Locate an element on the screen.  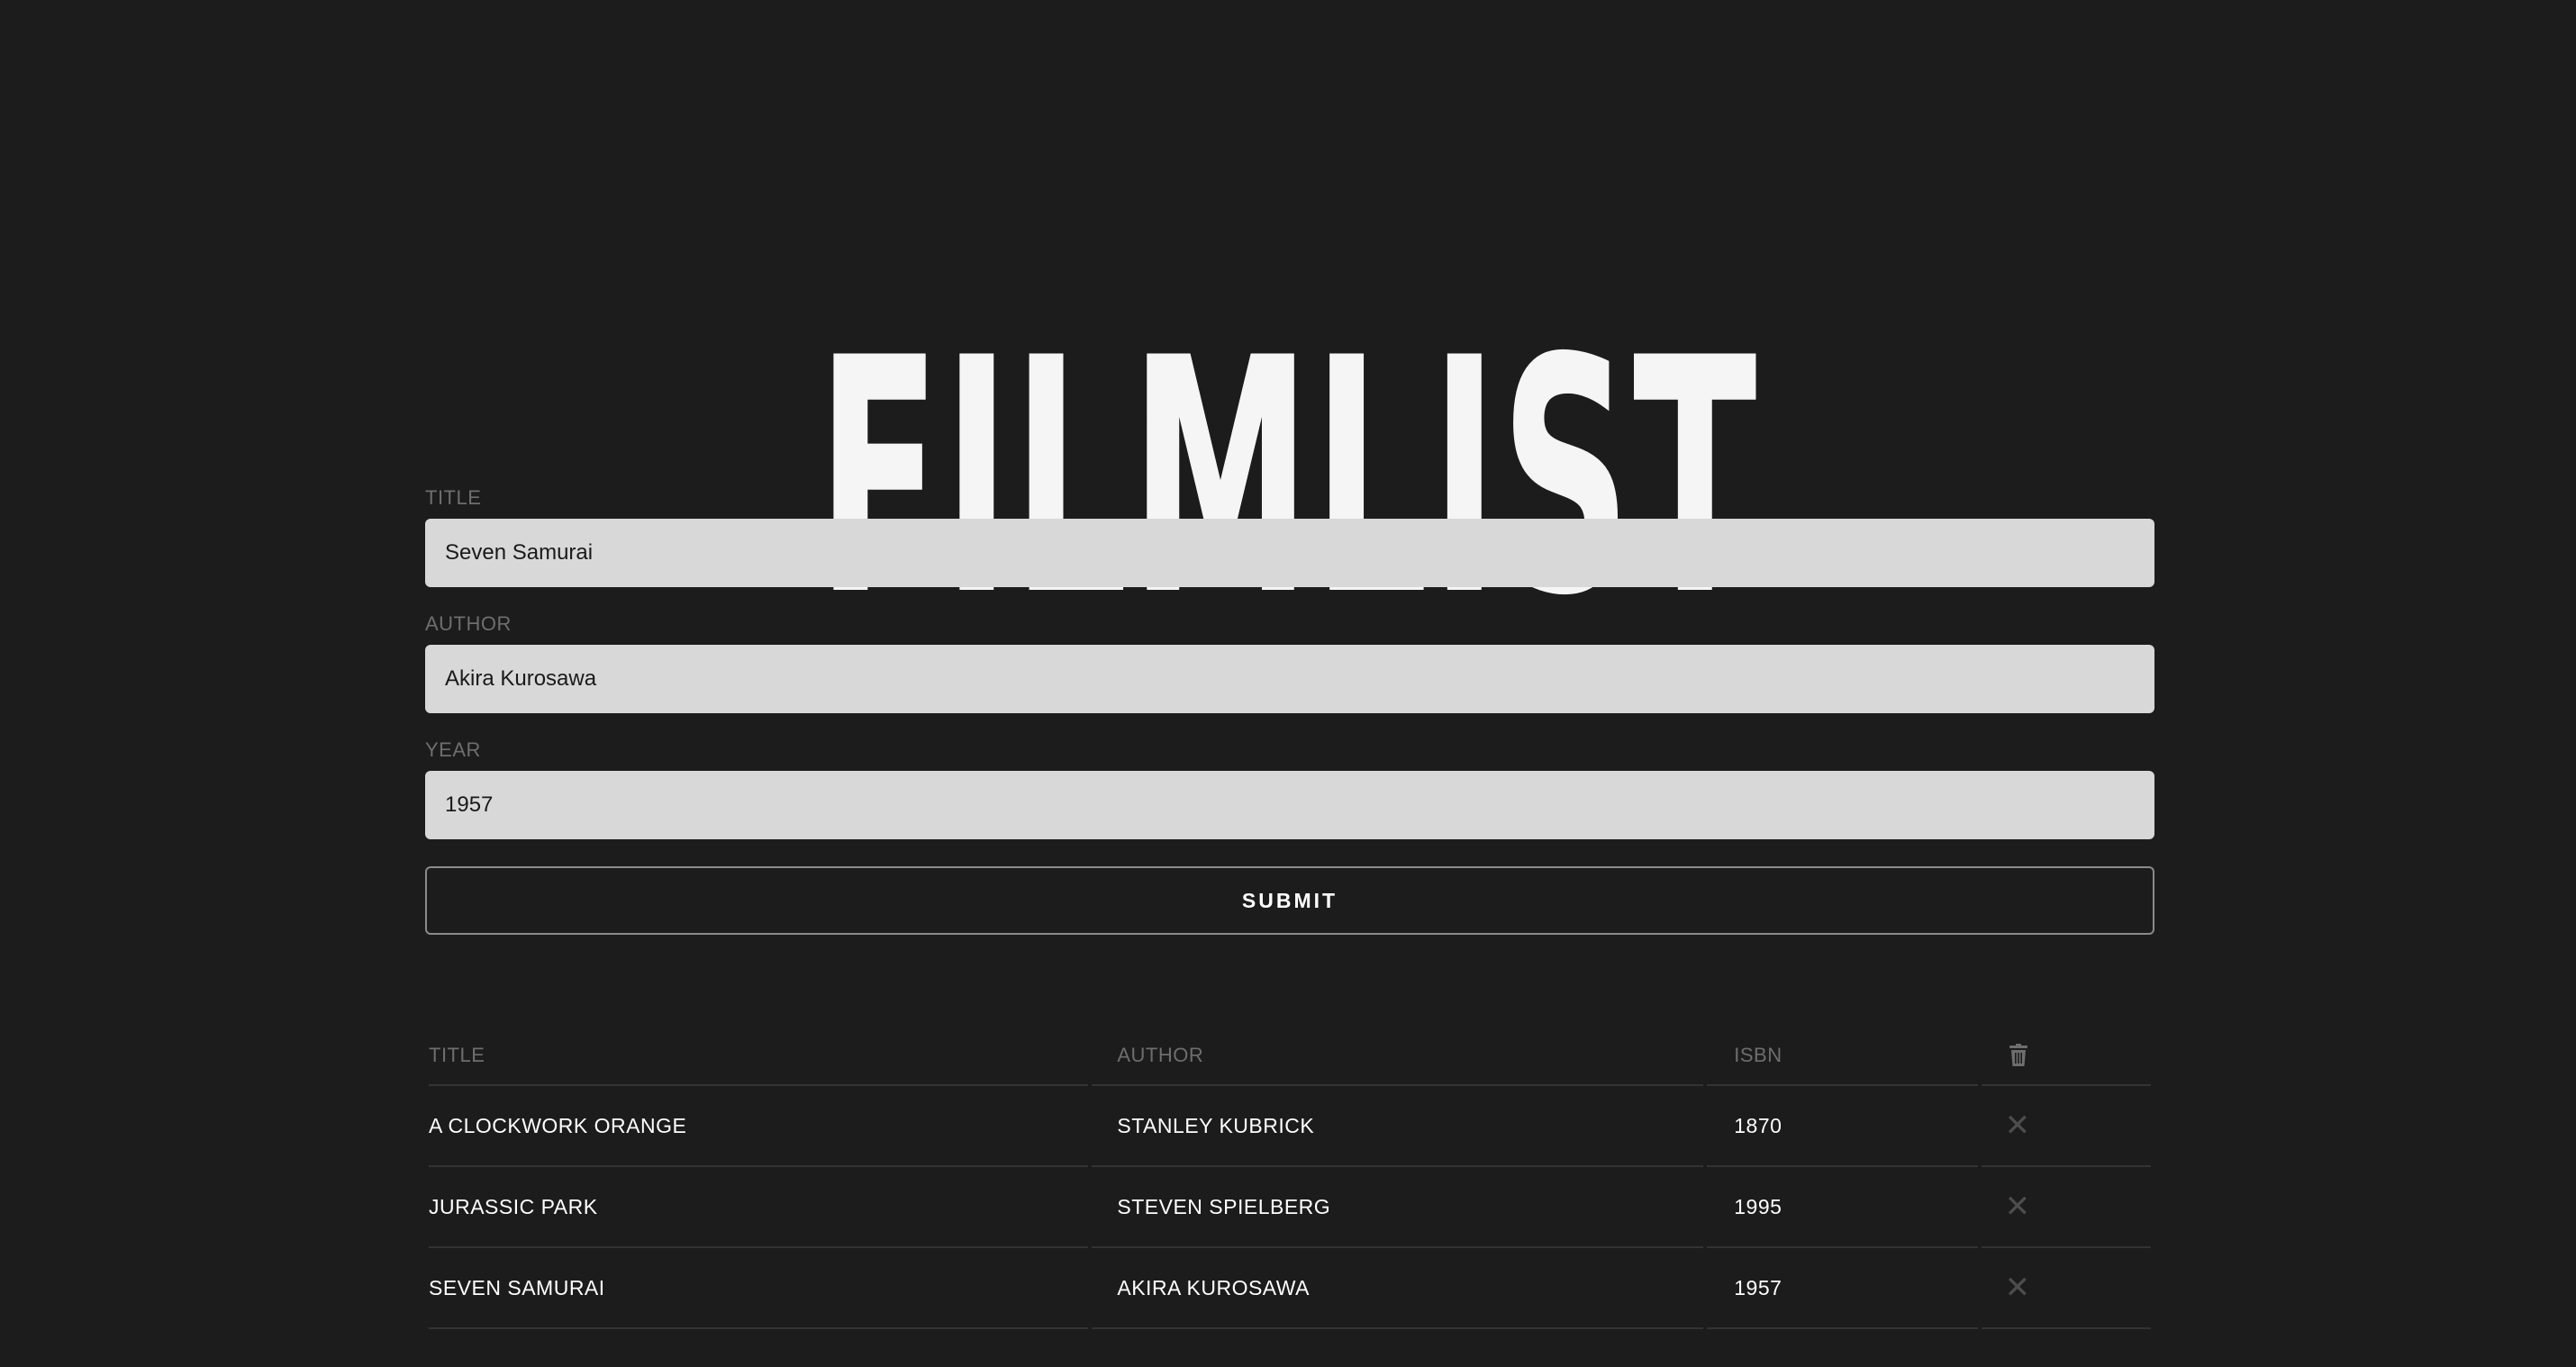
row-isbn-cell: 1995 is located at coordinates (1842, 1208).